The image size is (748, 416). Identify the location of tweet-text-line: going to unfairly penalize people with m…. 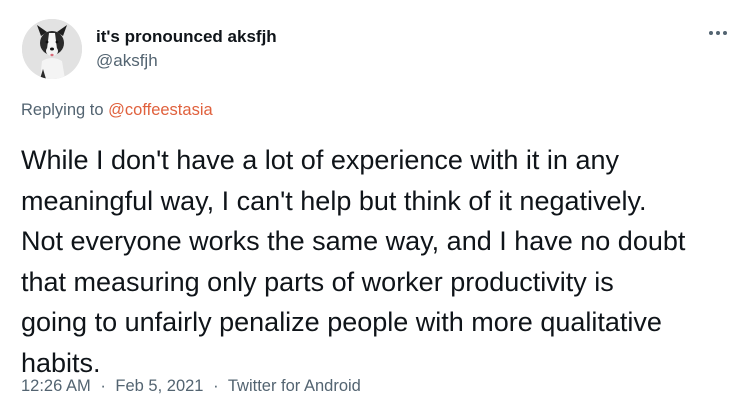
(341, 322).